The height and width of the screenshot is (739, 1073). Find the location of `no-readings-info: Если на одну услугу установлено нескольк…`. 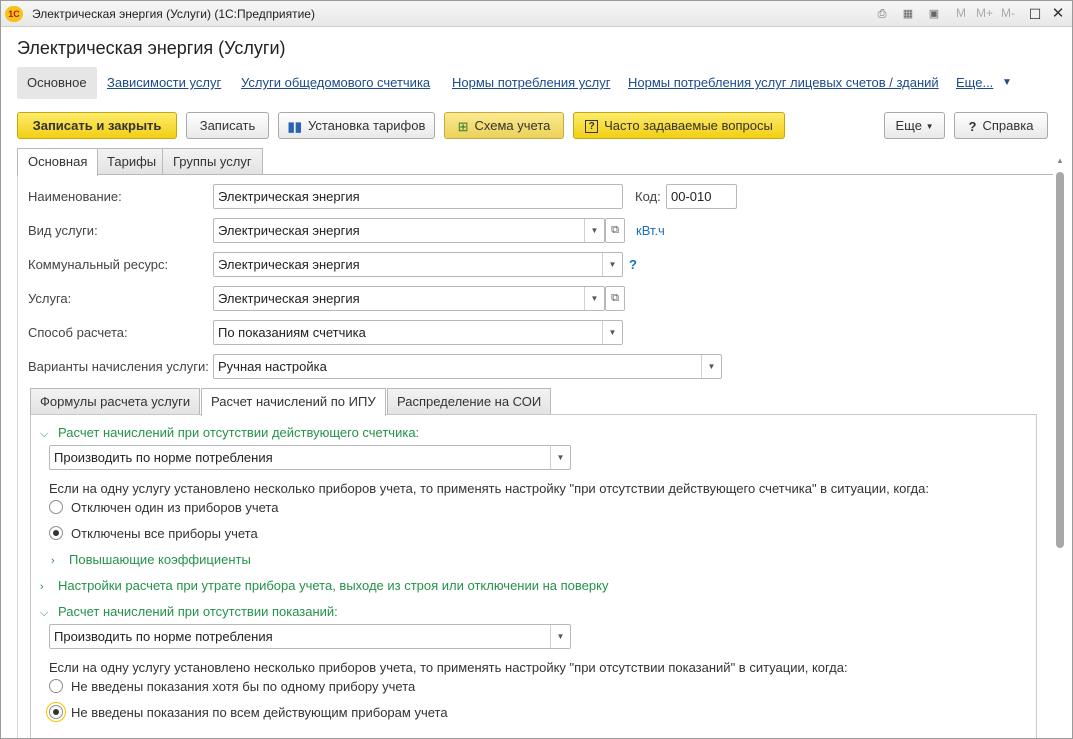

no-readings-info: Если на одну услугу установлено нескольк… is located at coordinates (448, 667).